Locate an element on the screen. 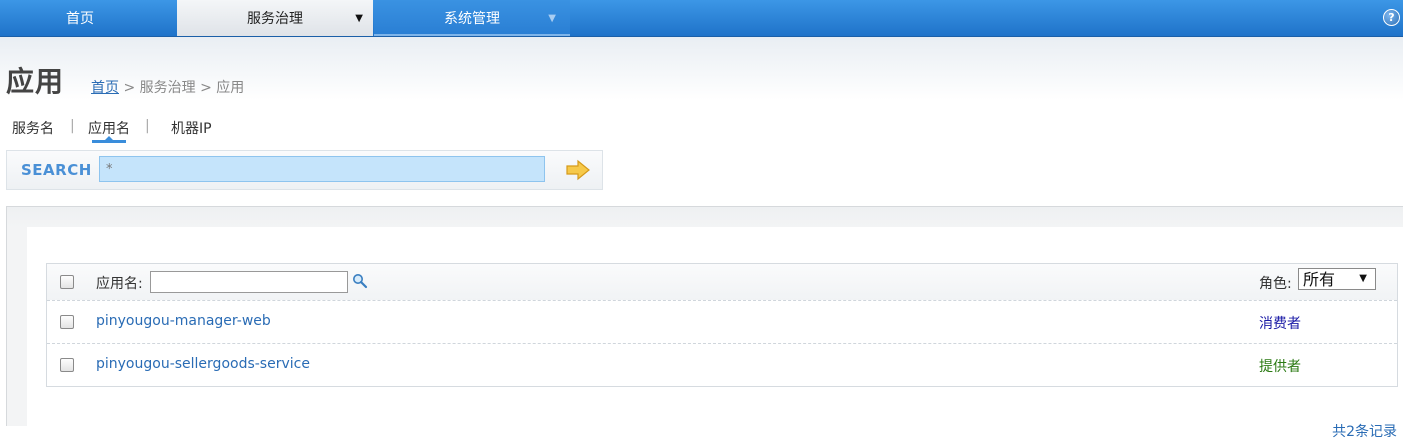 This screenshot has width=1403, height=441. nav-service-governance: 服务治理 ▼ is located at coordinates (275, 18).